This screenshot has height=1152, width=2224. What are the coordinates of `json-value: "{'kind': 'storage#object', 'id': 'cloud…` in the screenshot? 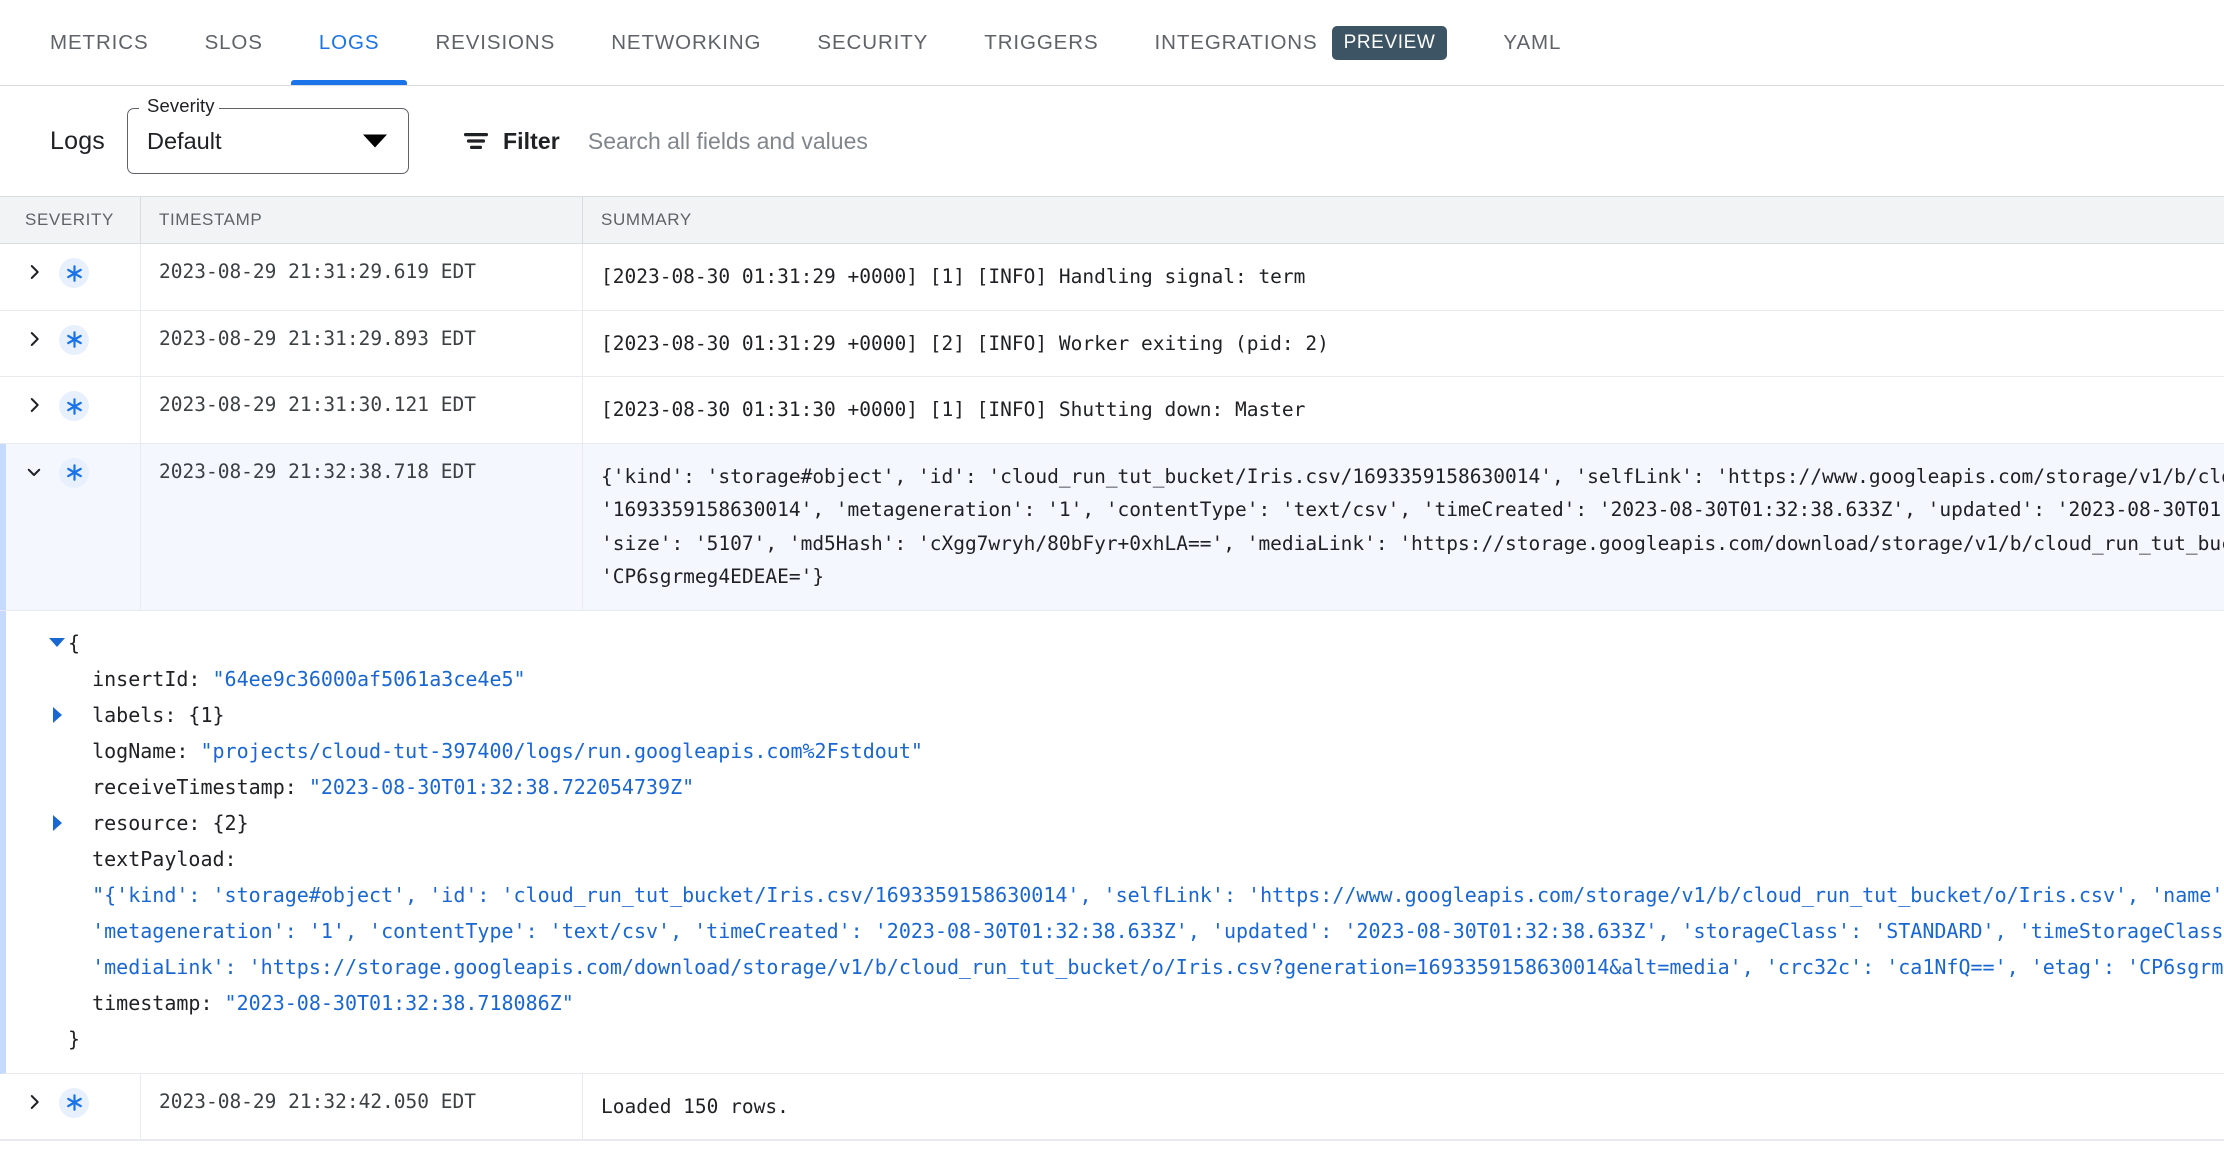 It's located at (1158, 894).